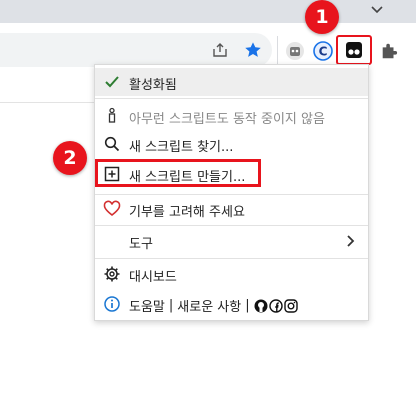 This screenshot has height=418, width=416. I want to click on chevron-right-icon, so click(351, 241).